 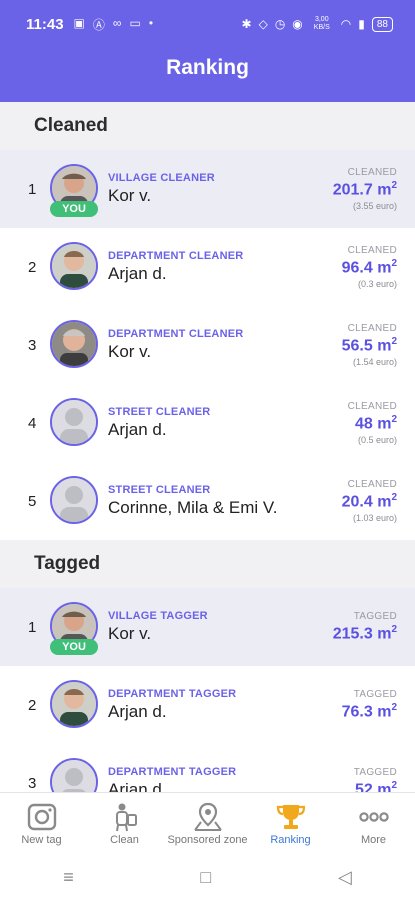 I want to click on metric-value: 56.5 m2, so click(x=369, y=345).